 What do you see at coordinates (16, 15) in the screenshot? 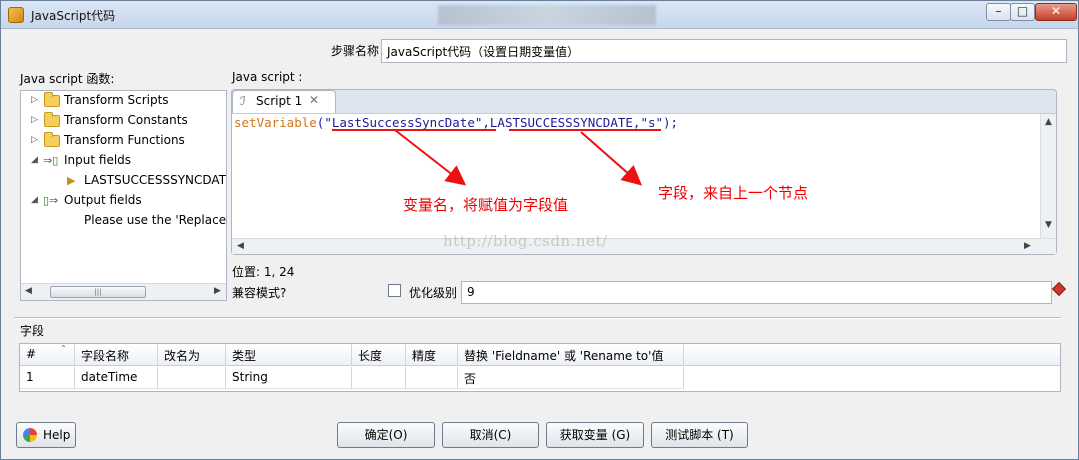
I see `app-icon` at bounding box center [16, 15].